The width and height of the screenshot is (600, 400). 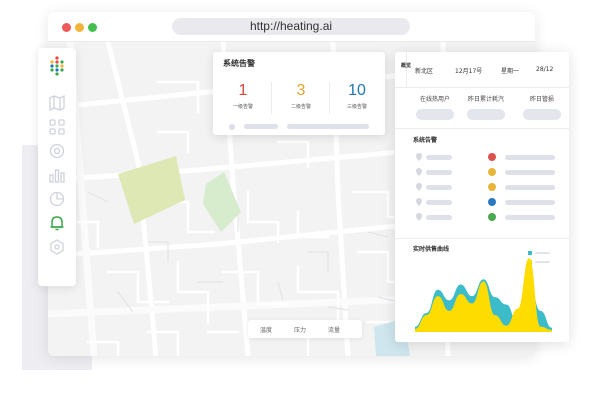 I want to click on alarm-level-1: 1 一级告警, so click(x=243, y=96).